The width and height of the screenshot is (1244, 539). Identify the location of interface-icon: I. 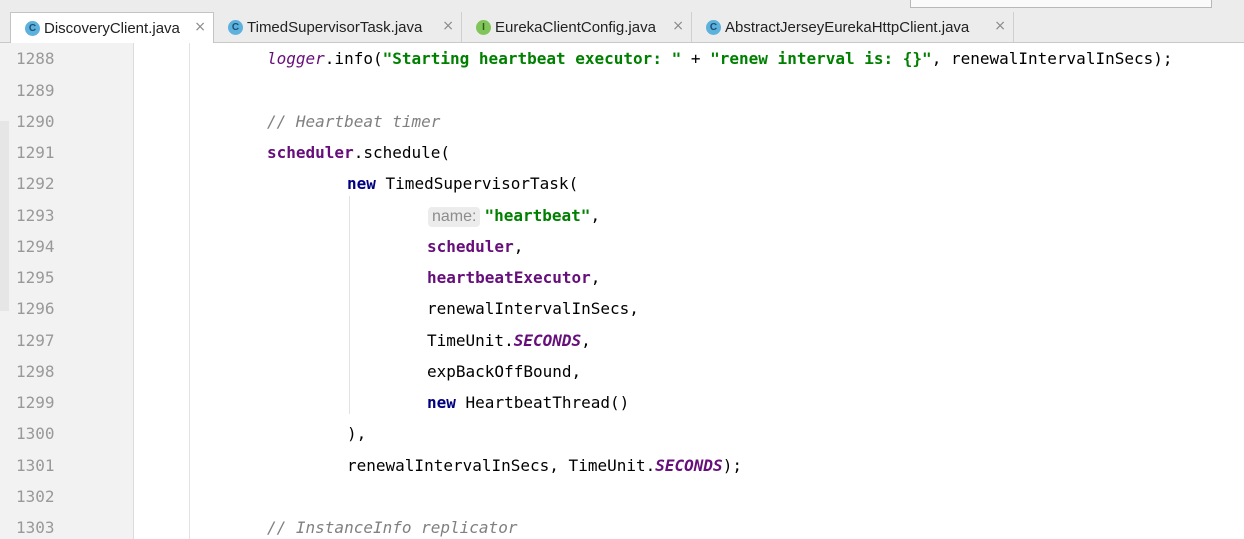
(483, 27).